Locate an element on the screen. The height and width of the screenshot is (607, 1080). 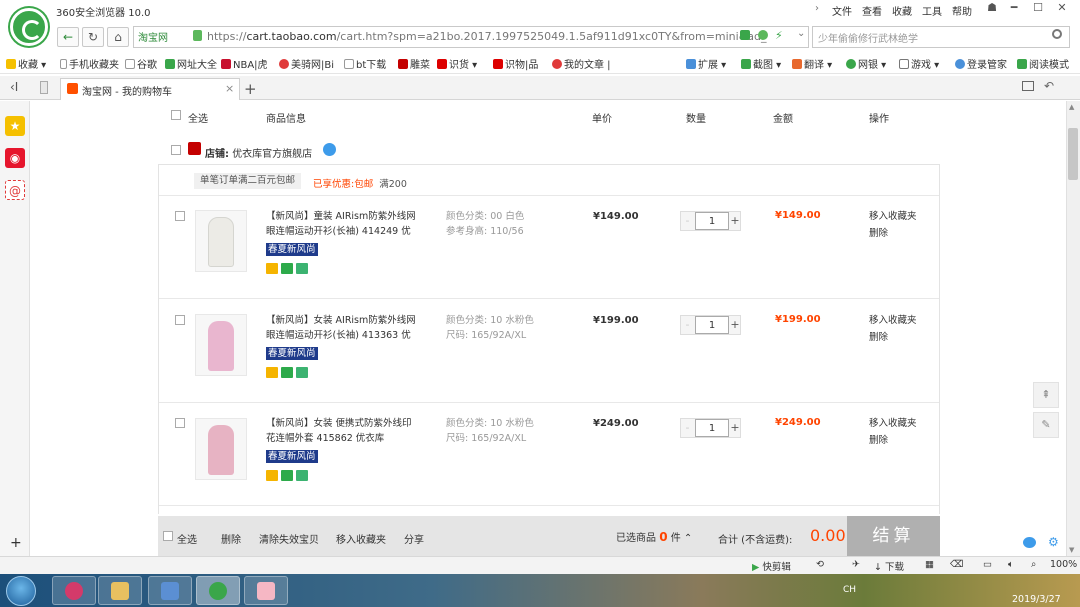
volume-icon: 🔈︎ is located at coordinates (1011, 564).